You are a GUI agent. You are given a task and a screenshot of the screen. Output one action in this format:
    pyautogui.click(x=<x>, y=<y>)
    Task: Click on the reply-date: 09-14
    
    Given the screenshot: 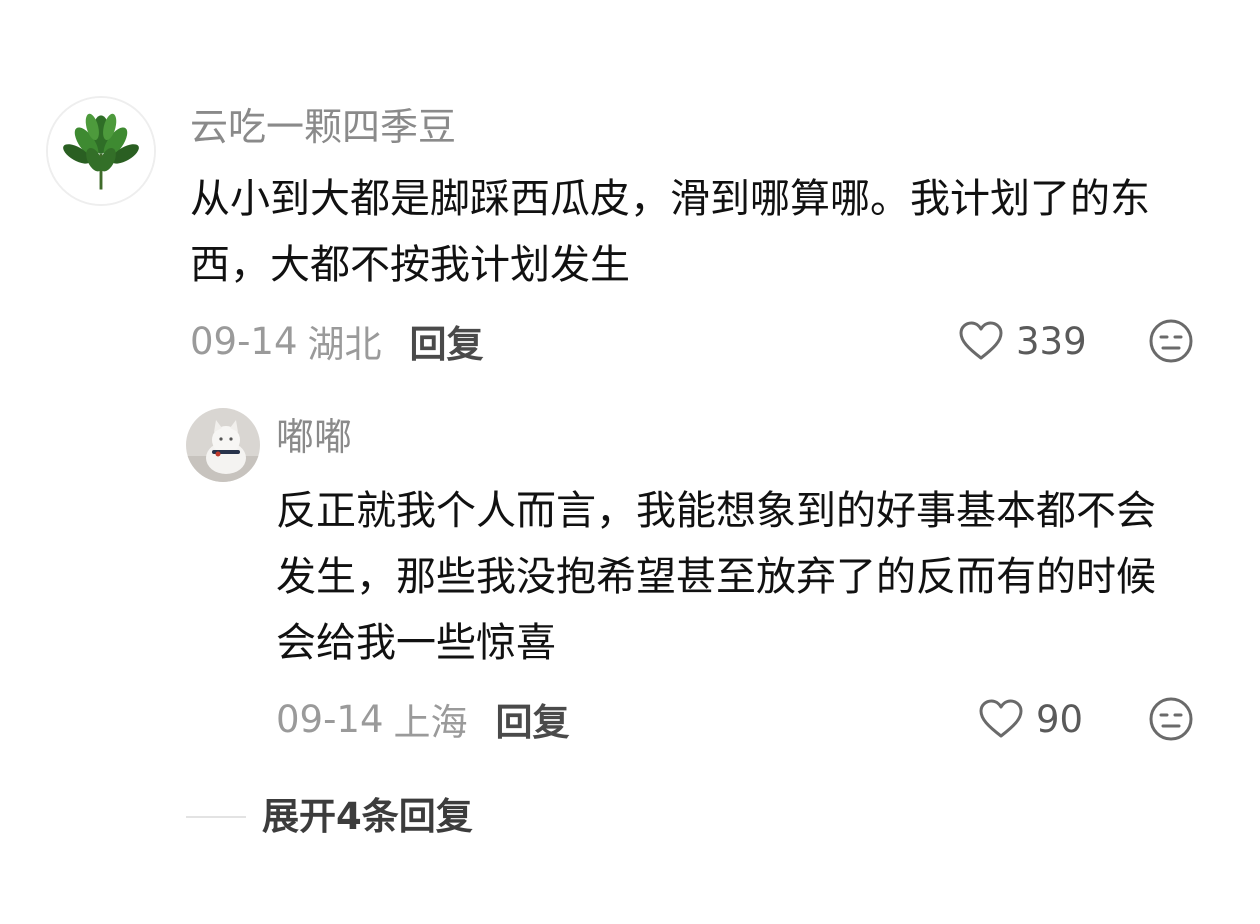 What is the action you would take?
    pyautogui.click(x=330, y=719)
    